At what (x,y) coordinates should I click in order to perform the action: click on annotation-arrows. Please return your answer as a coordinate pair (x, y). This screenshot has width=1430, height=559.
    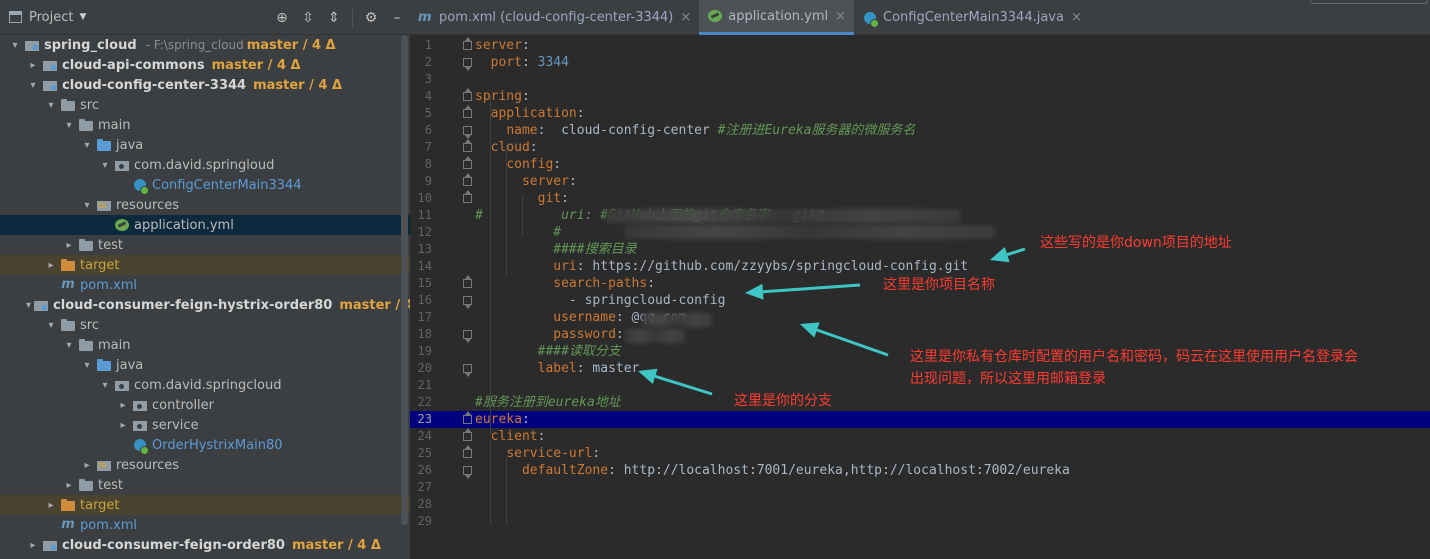
    Looking at the image, I should click on (832, 321).